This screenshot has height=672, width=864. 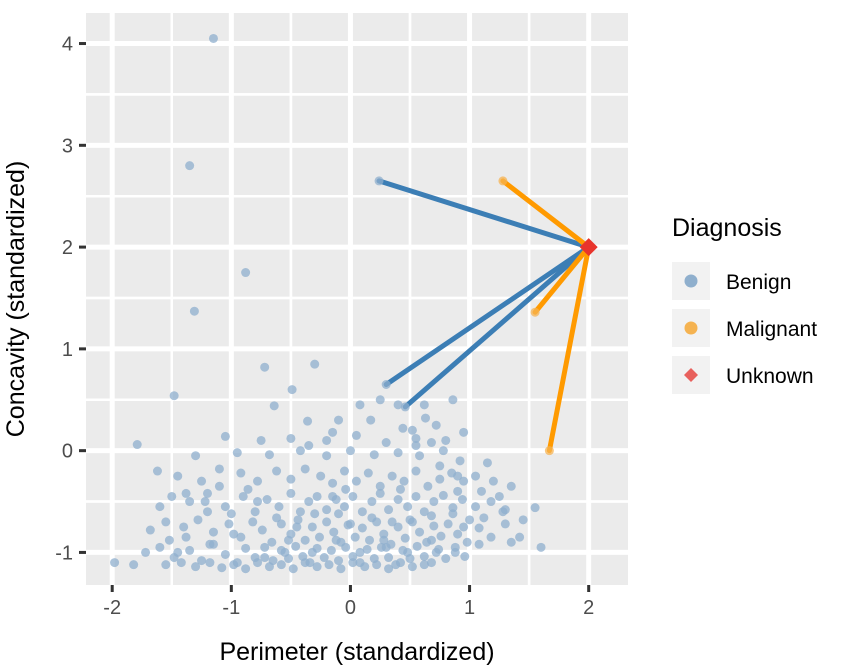 I want to click on legend-entry-label: Benign, so click(x=758, y=282).